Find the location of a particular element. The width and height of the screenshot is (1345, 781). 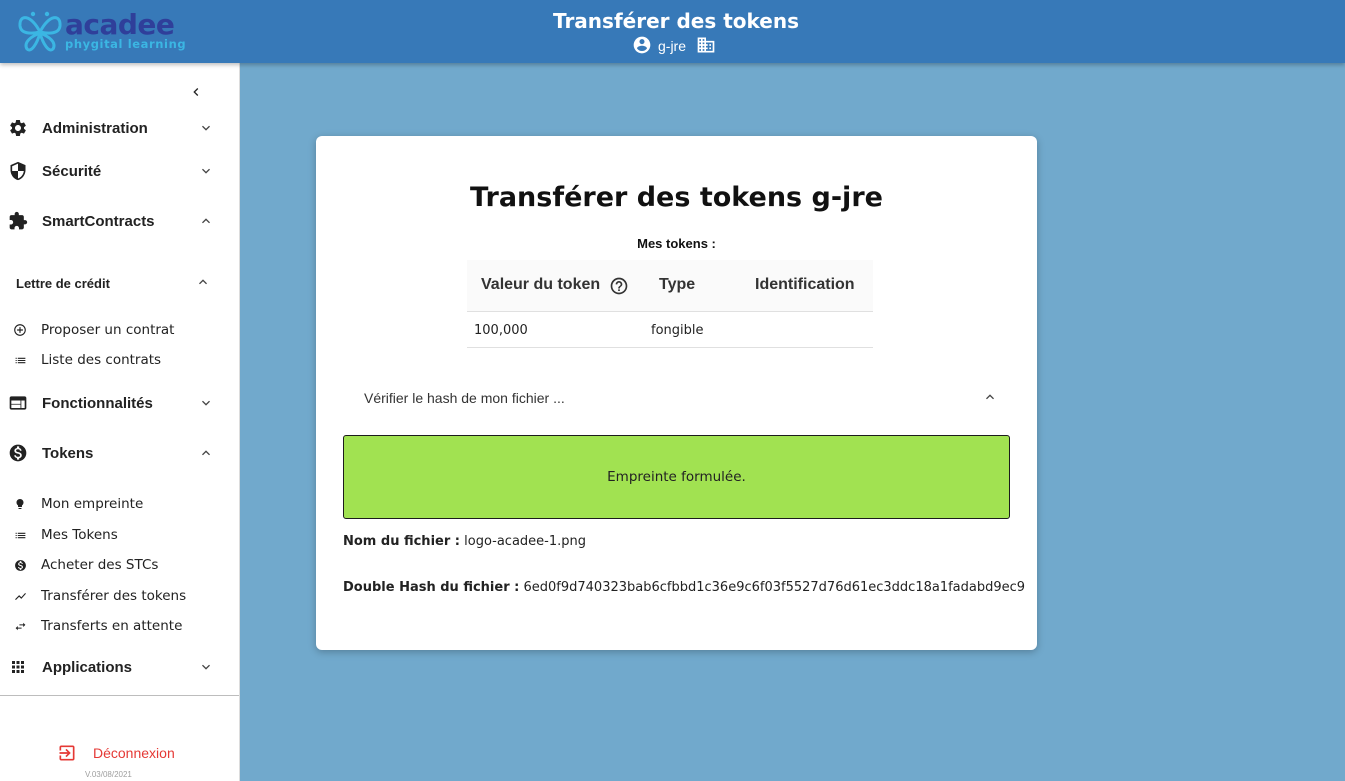

card-title: Transférer des tokens g-jre is located at coordinates (676, 197).